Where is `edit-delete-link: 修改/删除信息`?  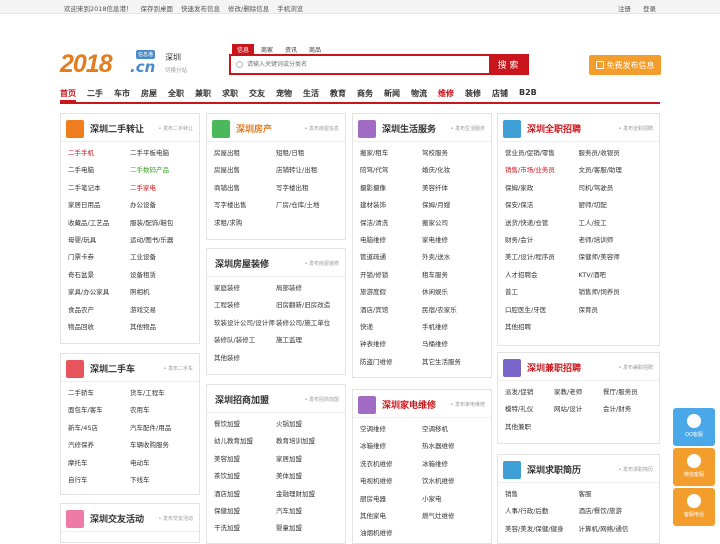 edit-delete-link: 修改/删除信息 is located at coordinates (248, 8).